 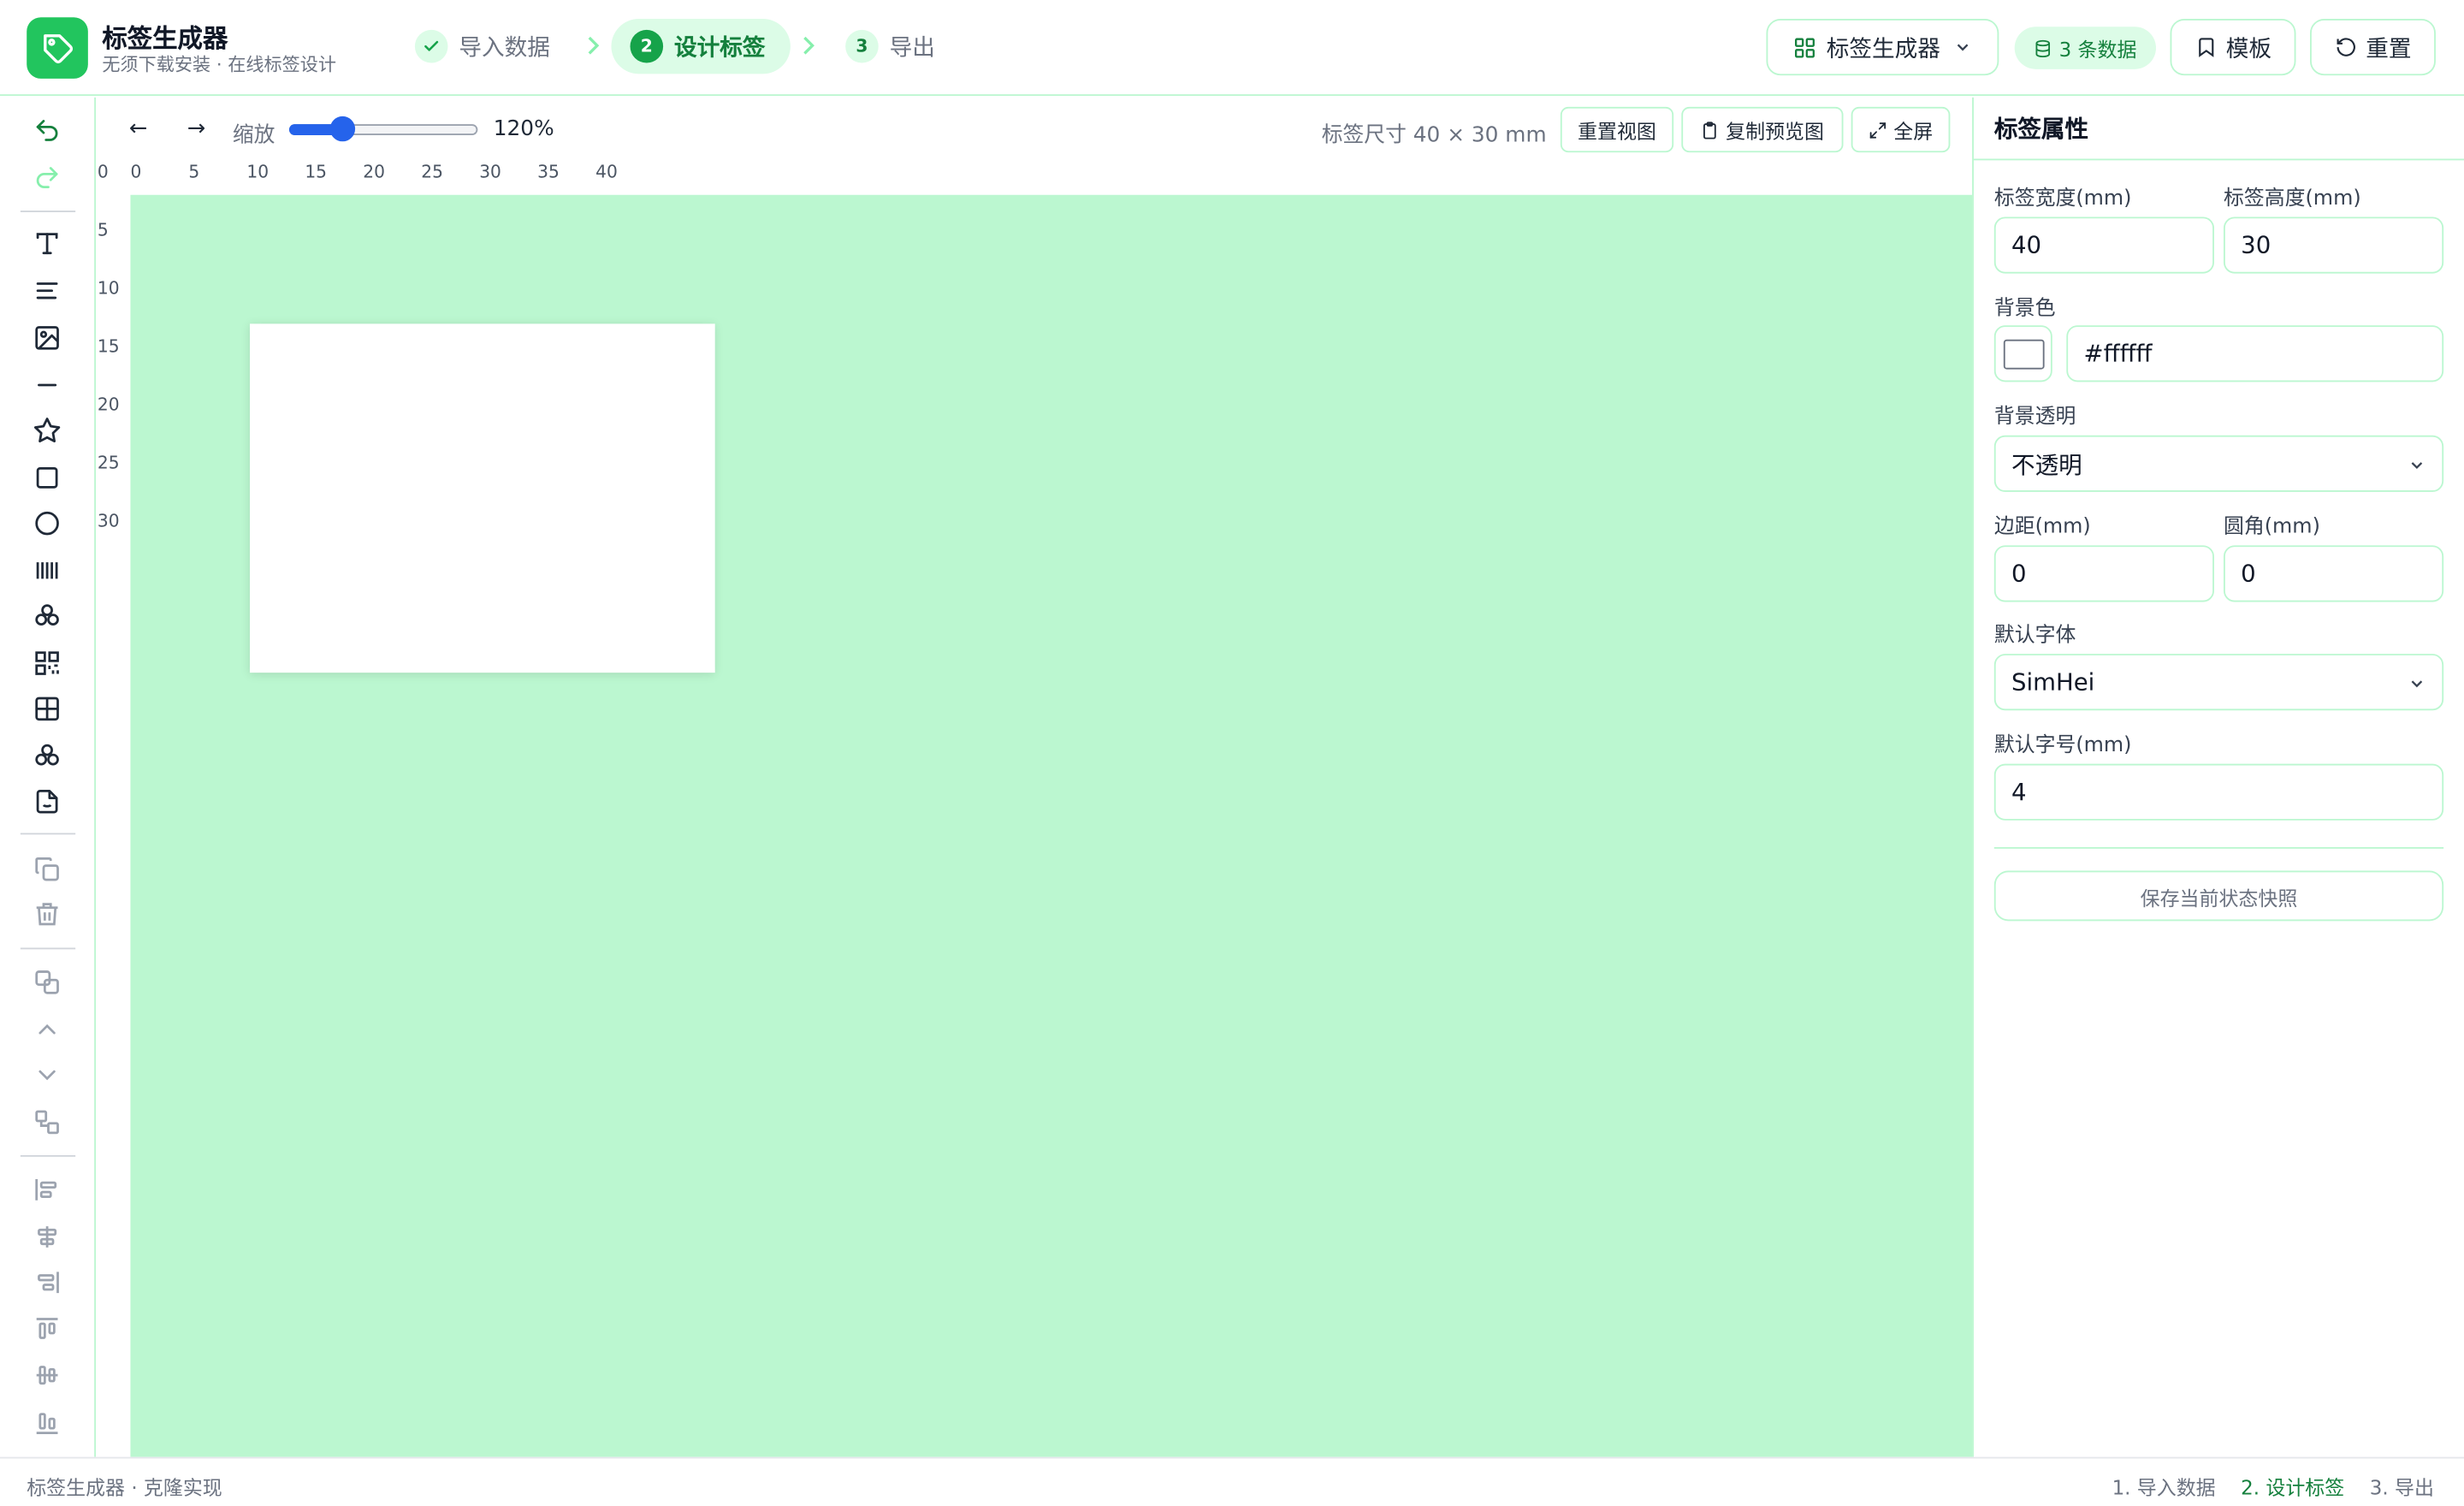 I want to click on star-icon, so click(x=47, y=431).